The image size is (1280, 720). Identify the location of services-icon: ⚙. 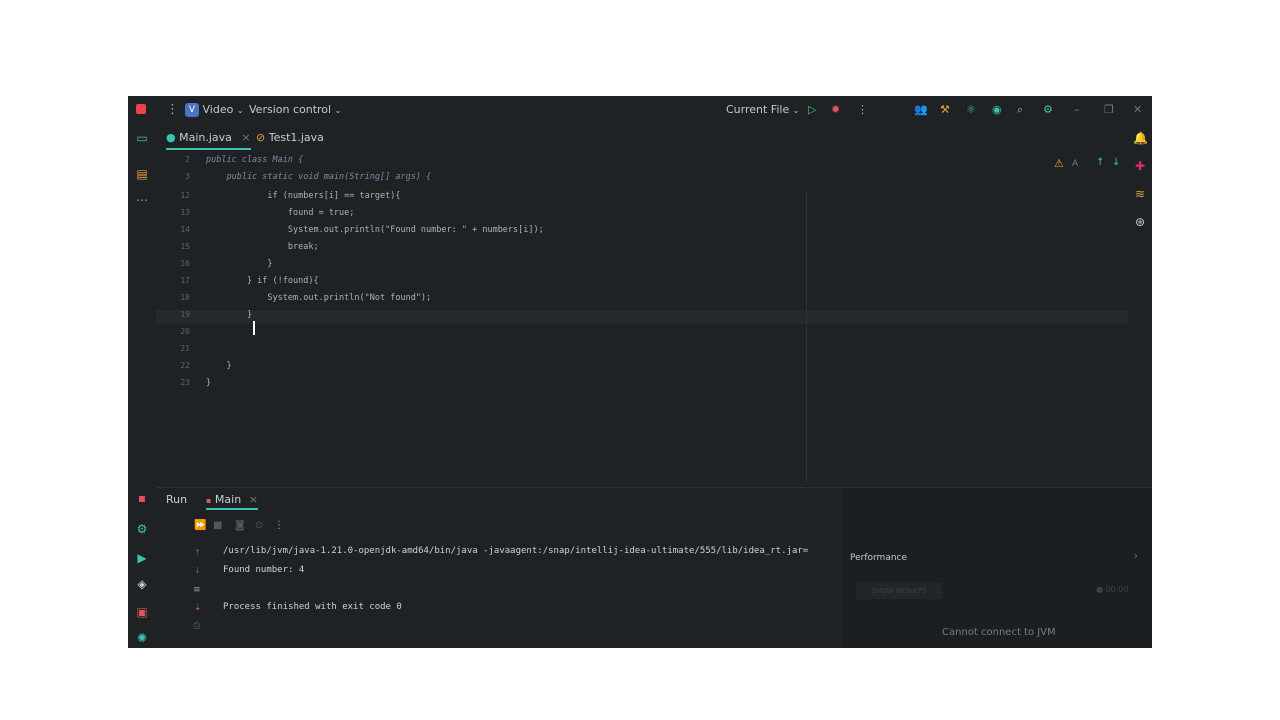
(142, 529).